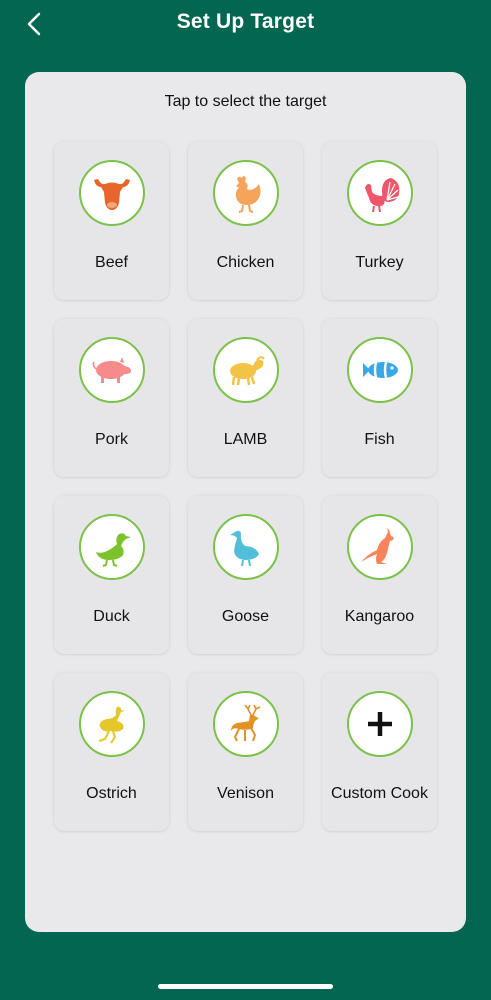 This screenshot has height=1000, width=491. I want to click on target-tile-turkey: Turkey, so click(379, 221).